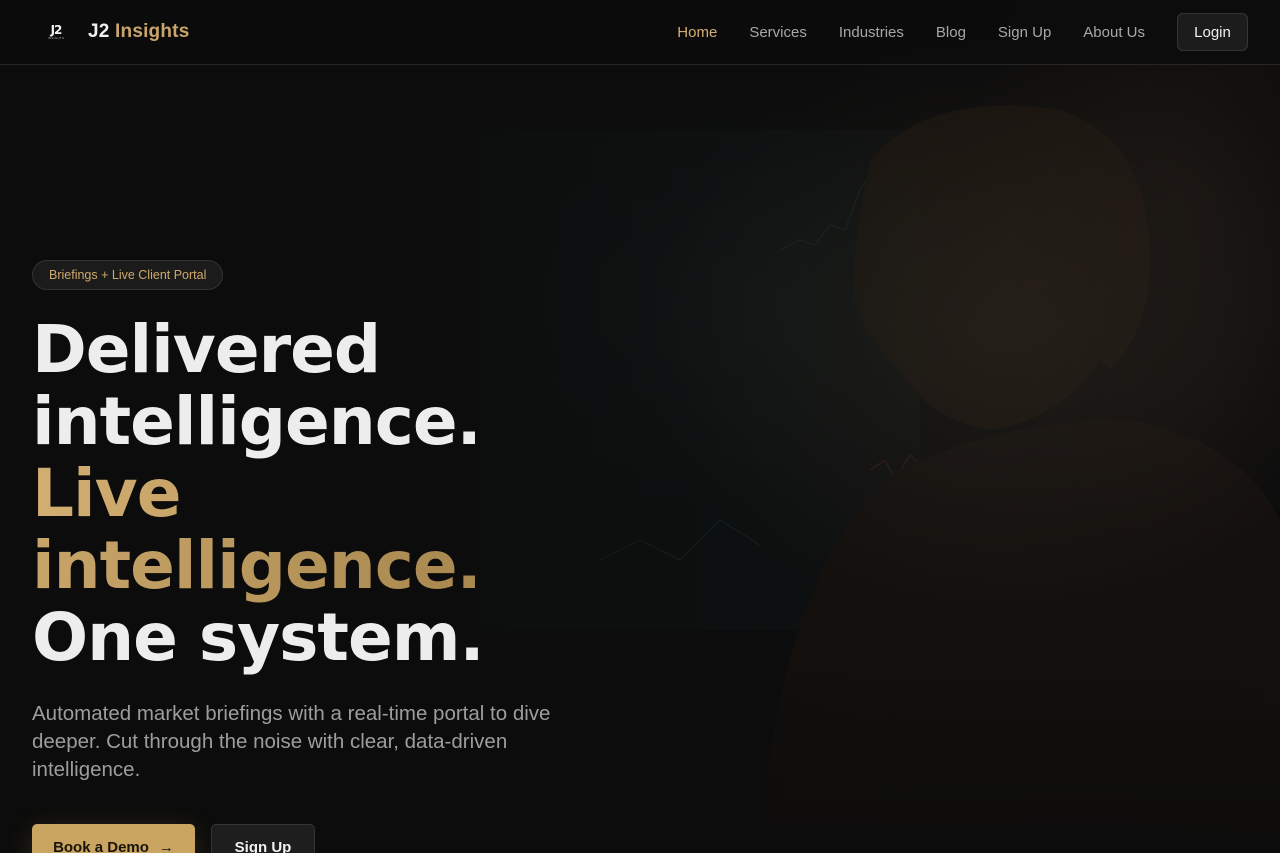 The height and width of the screenshot is (853, 1280). I want to click on nav-link-blog: Blog, so click(951, 32).